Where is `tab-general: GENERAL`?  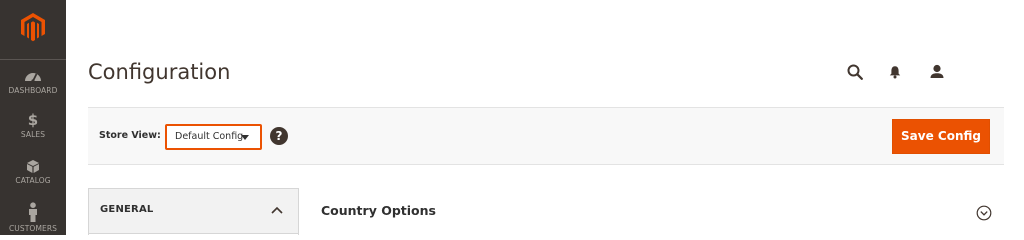 tab-general: GENERAL is located at coordinates (193, 211).